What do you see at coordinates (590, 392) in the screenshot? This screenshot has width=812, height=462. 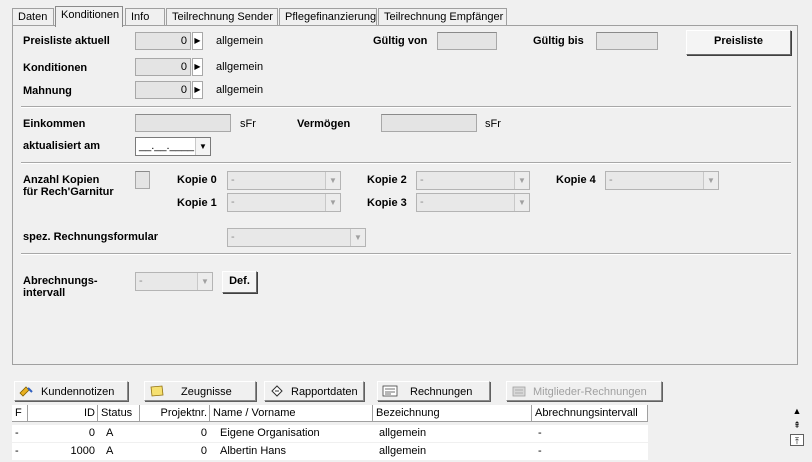 I see `mitglieder-rechnungen-label: Mitglieder-Rechnungen` at bounding box center [590, 392].